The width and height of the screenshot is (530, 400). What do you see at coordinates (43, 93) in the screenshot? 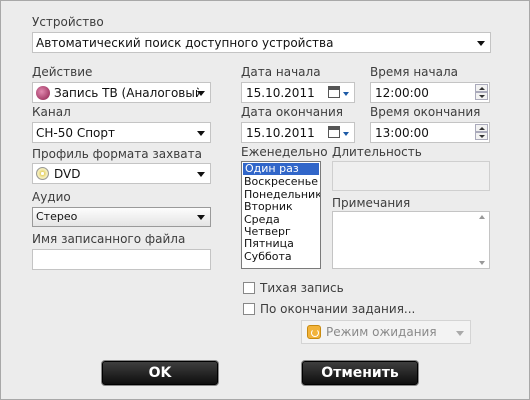
I see `record-tv-icon` at bounding box center [43, 93].